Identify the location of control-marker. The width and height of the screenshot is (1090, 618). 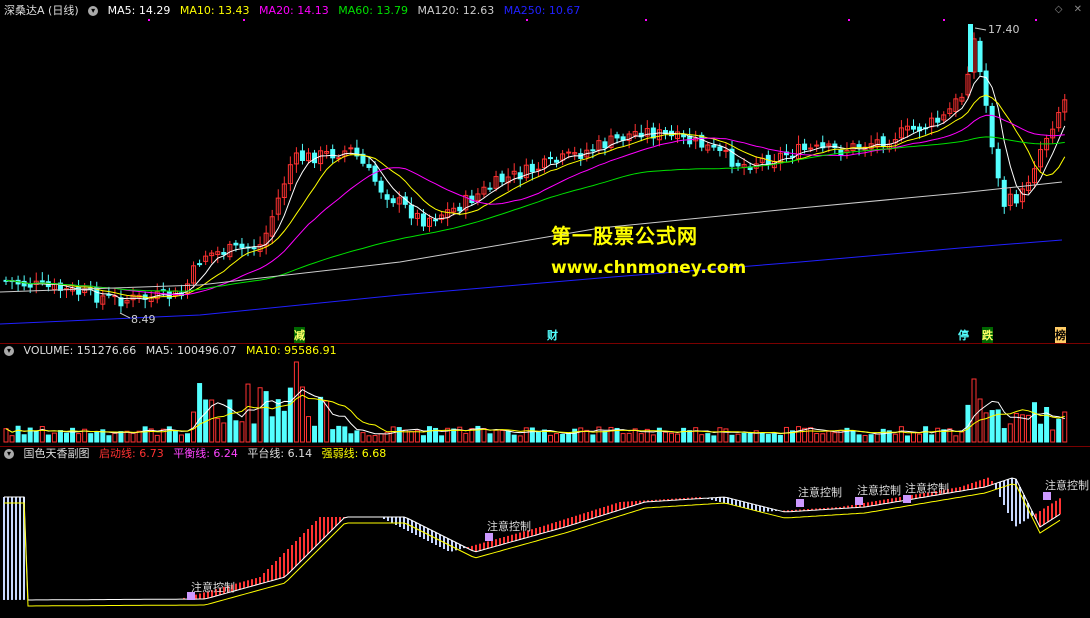
(489, 537).